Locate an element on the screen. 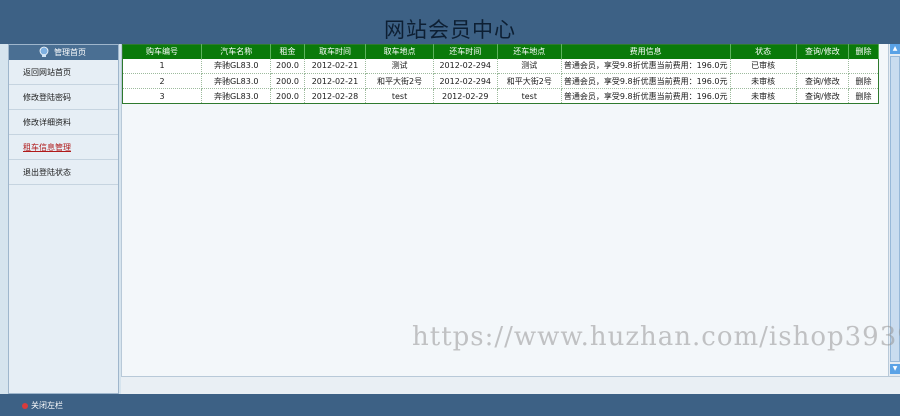 Image resolution: width=900 pixels, height=416 pixels. home-icon is located at coordinates (44, 51).